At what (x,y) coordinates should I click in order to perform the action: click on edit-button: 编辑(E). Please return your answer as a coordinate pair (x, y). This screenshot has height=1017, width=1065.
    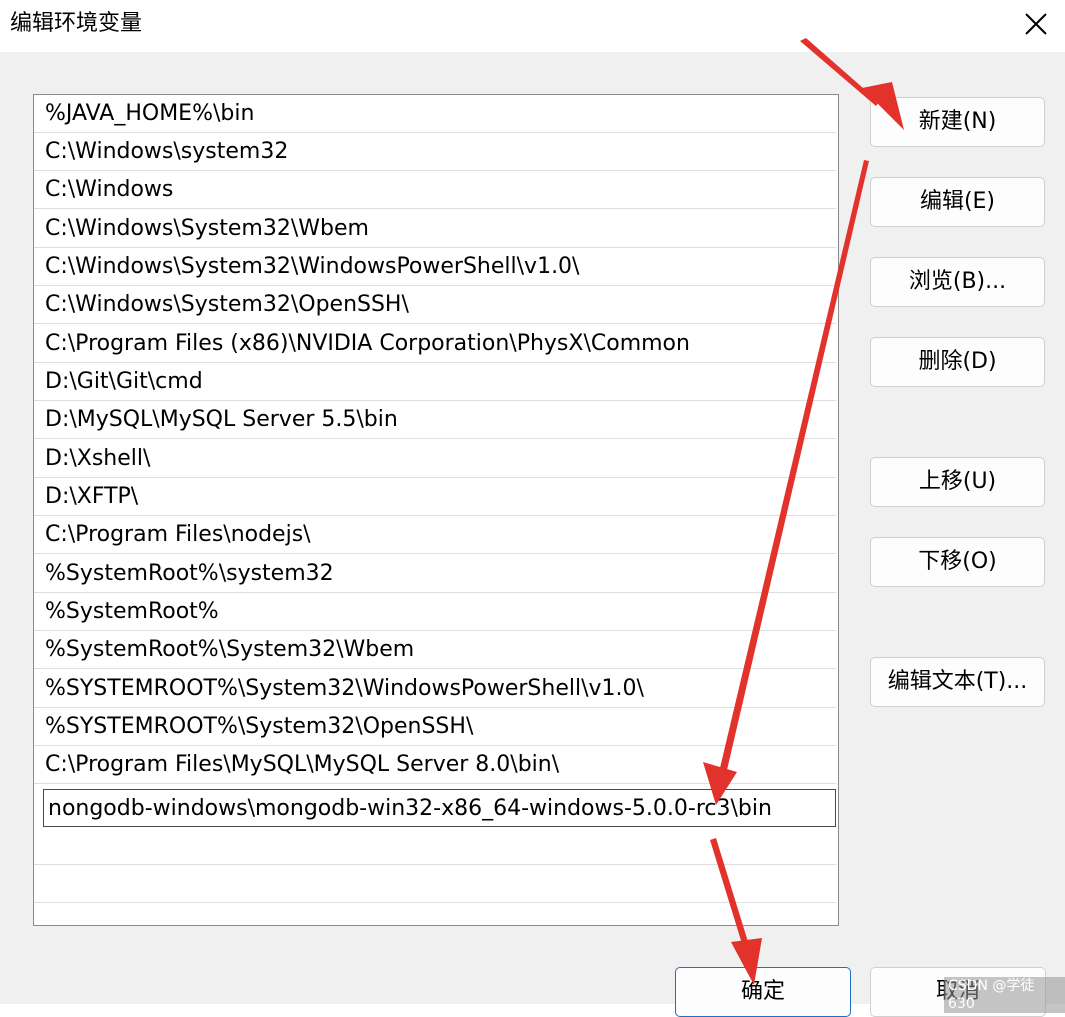
    Looking at the image, I should click on (957, 202).